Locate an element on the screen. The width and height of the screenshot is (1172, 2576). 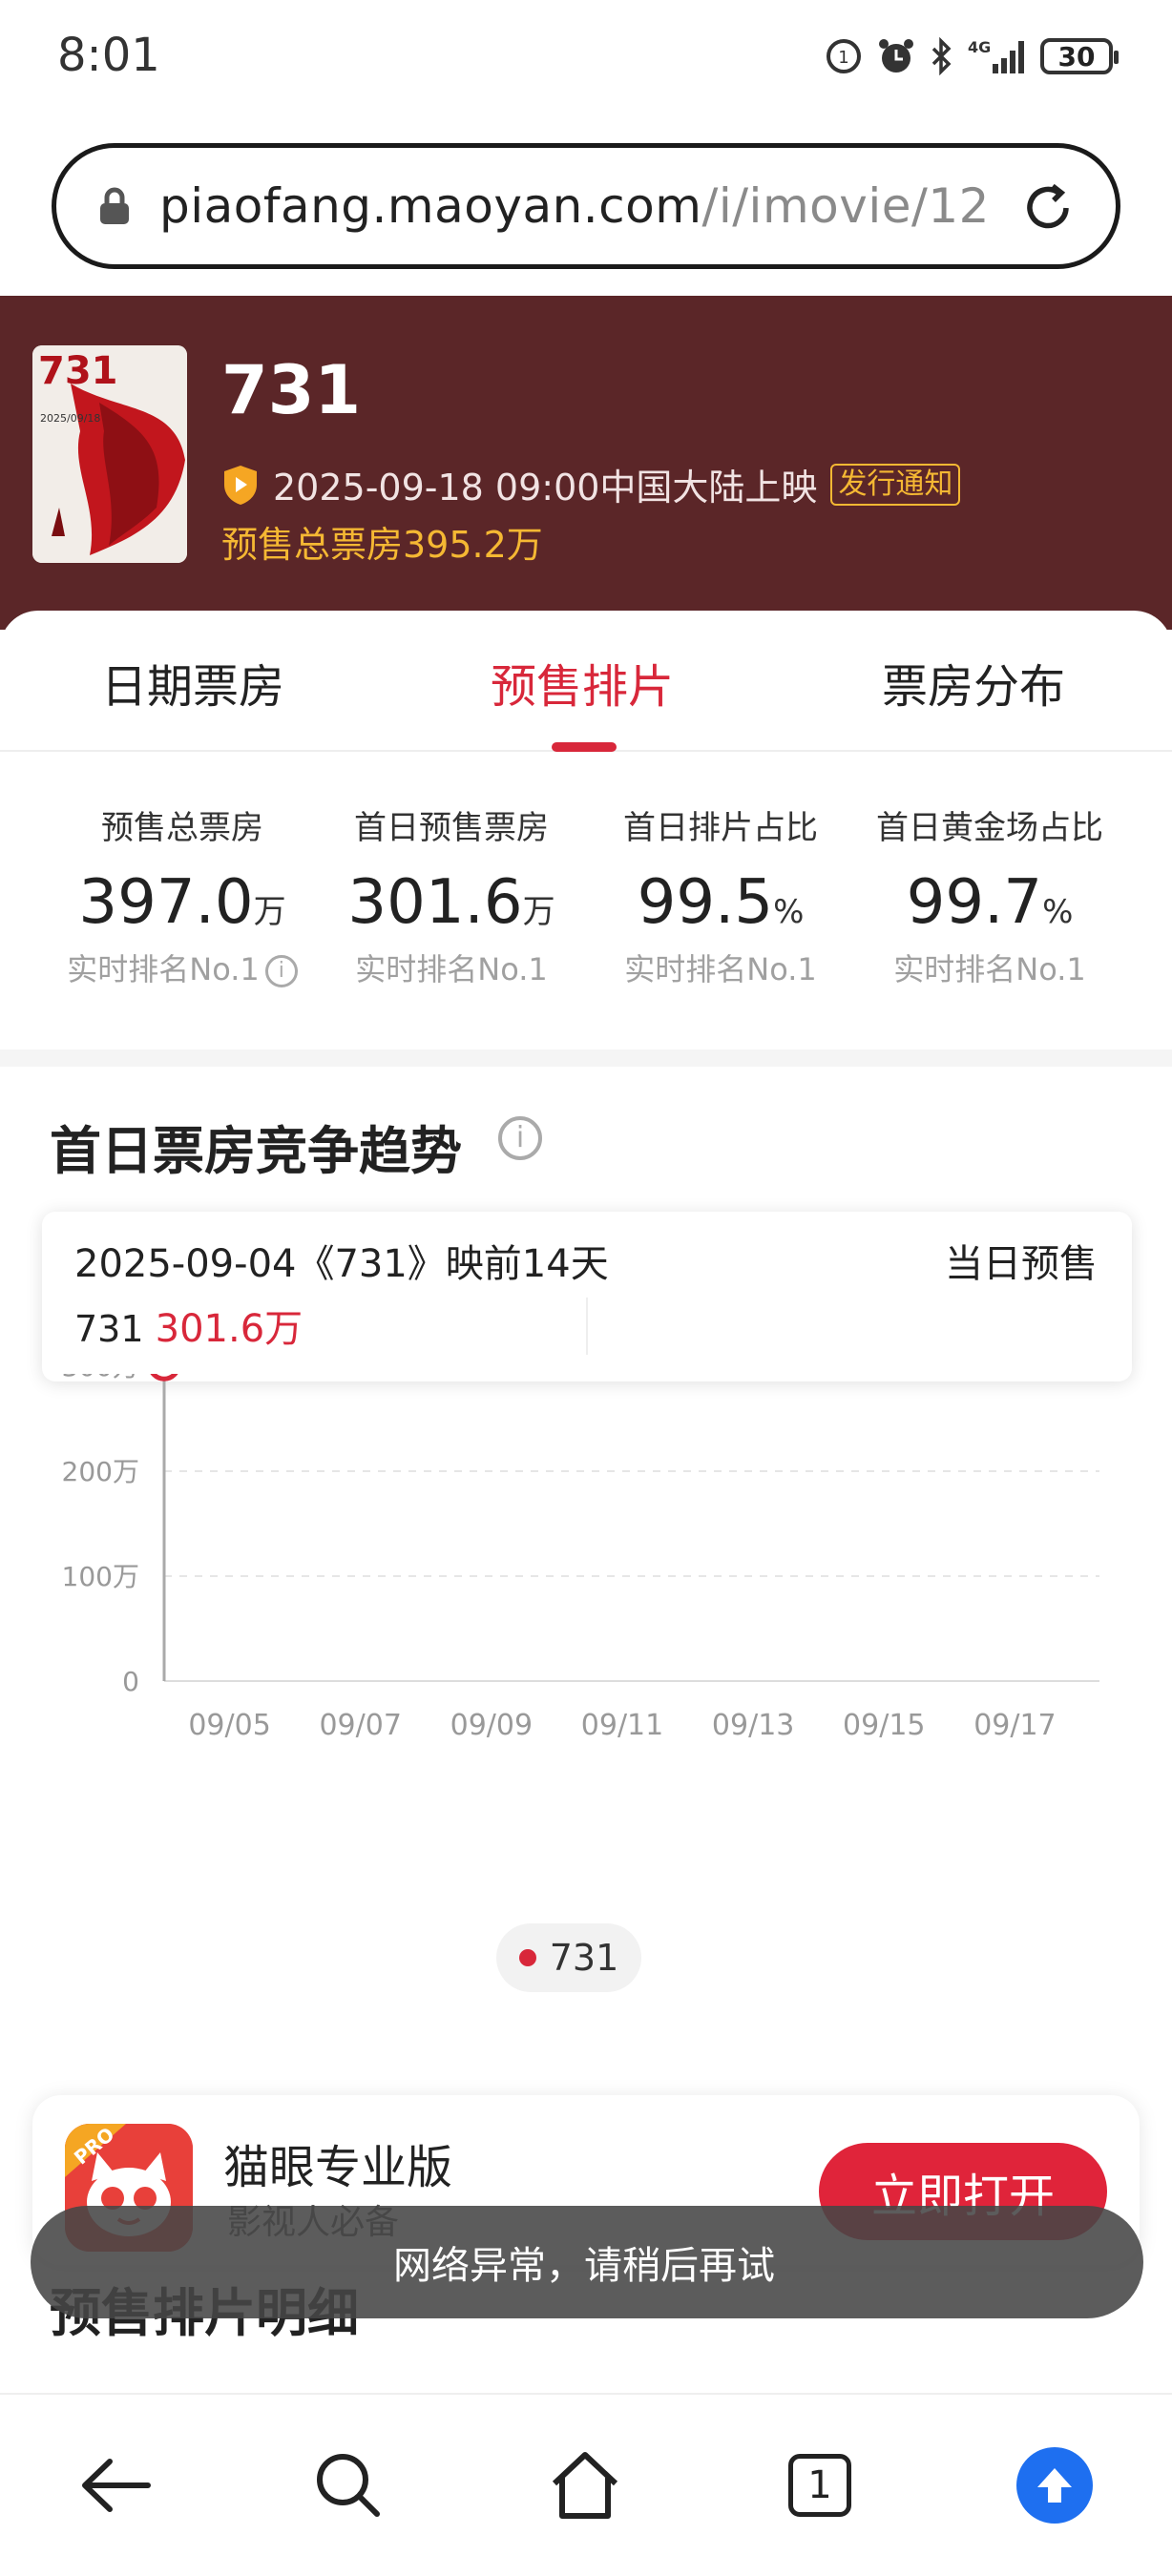
search-icon is located at coordinates (348, 2485).